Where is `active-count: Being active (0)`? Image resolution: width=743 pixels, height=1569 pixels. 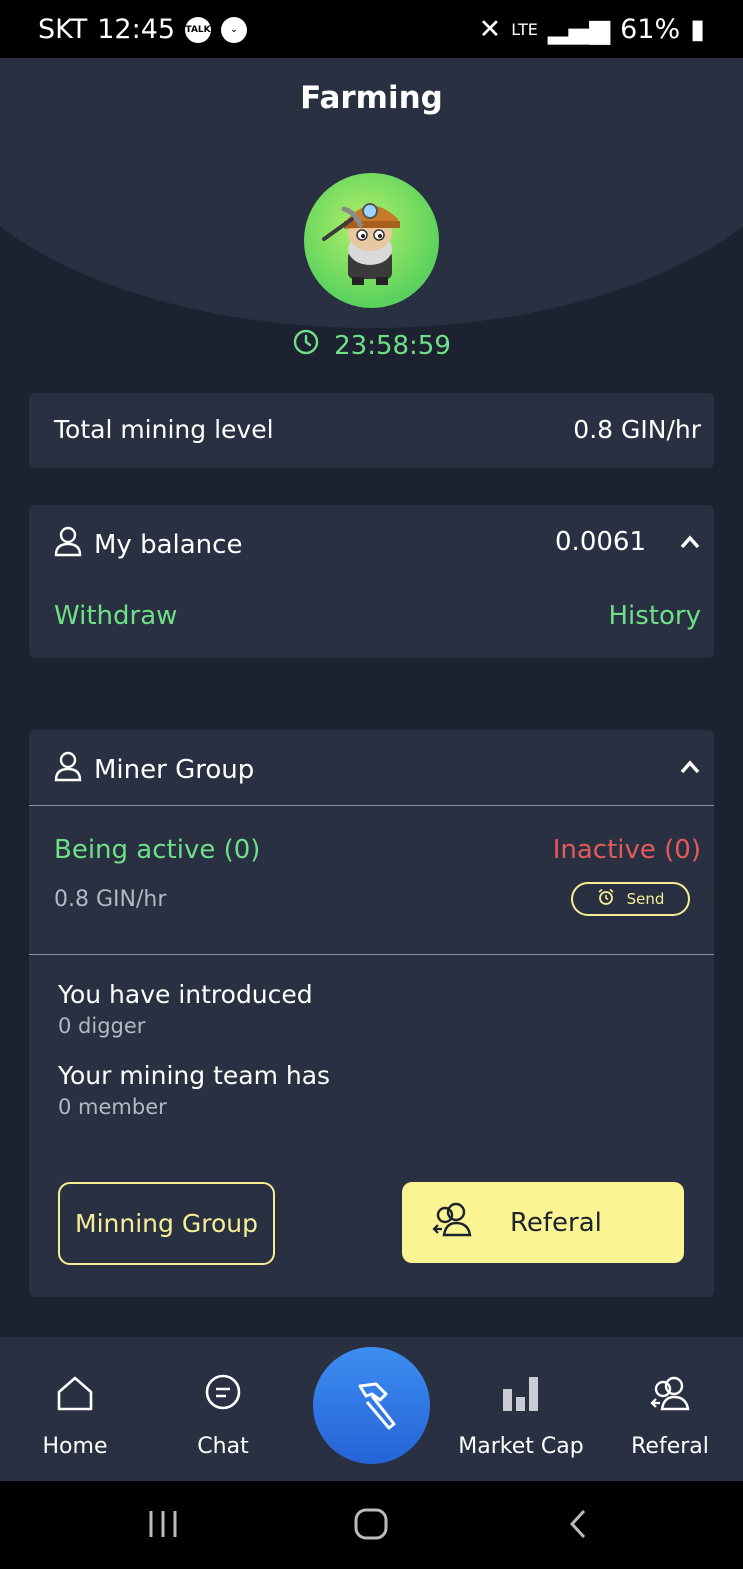 active-count: Being active (0) is located at coordinates (157, 850).